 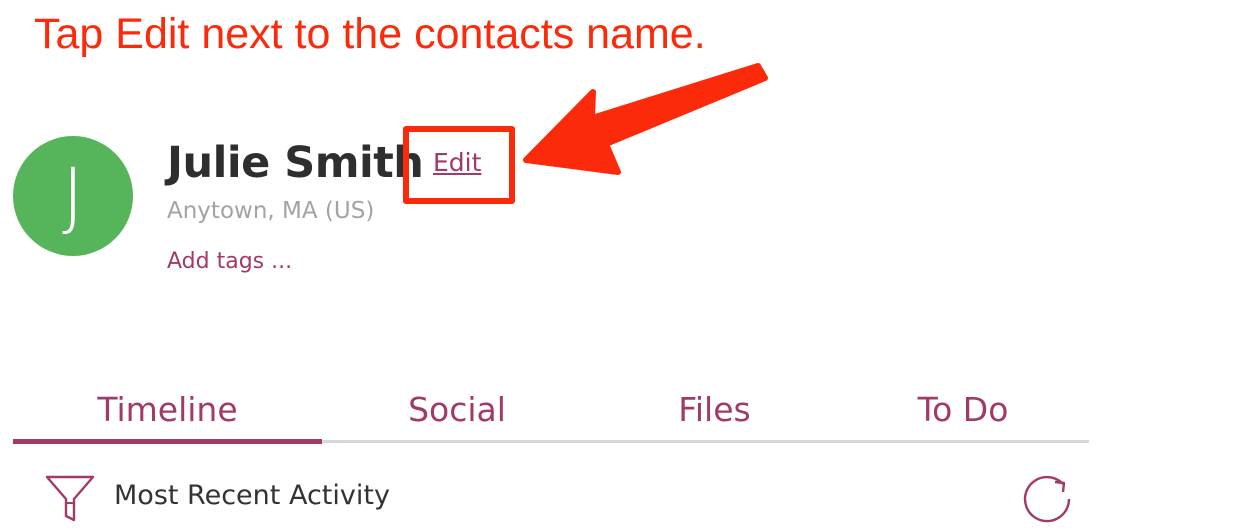 I want to click on avatar-initial: J, so click(x=73, y=196).